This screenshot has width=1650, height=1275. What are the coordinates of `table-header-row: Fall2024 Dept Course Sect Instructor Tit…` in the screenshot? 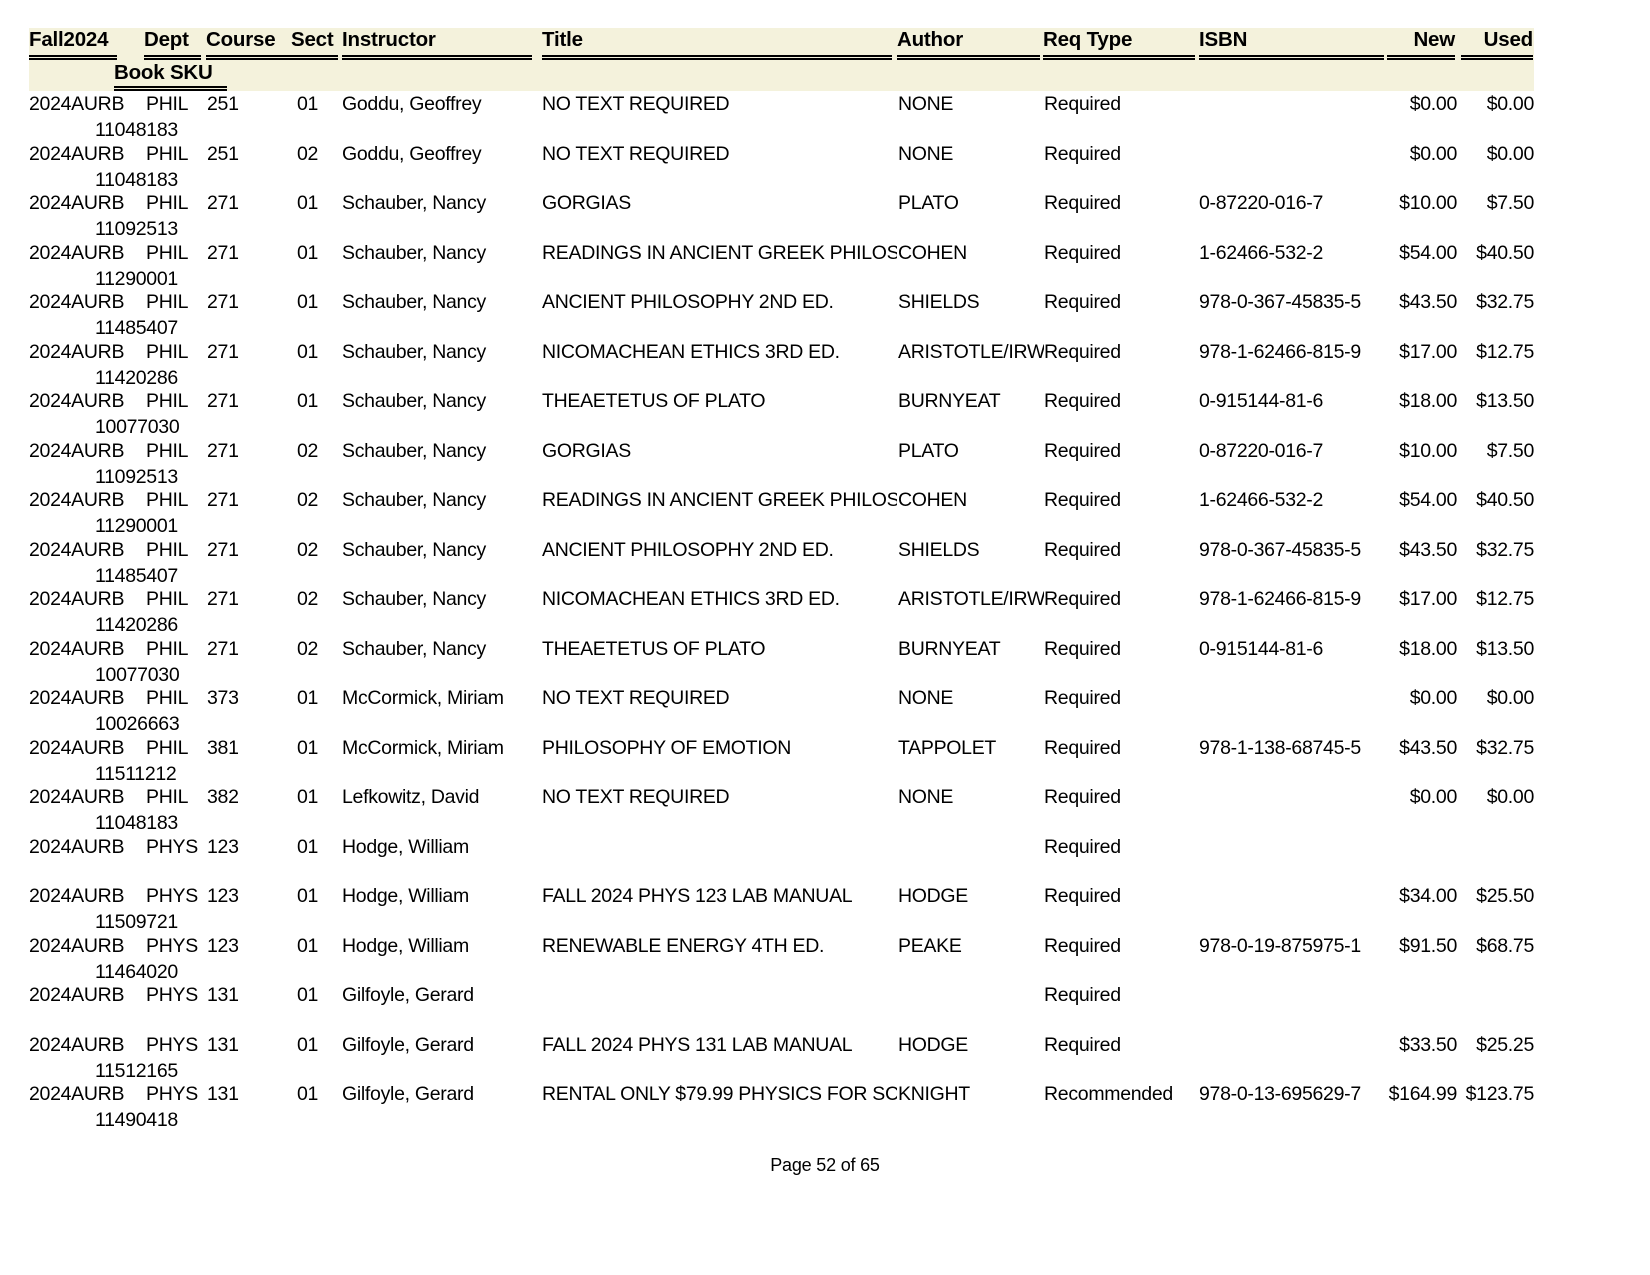 It's located at (781, 59).